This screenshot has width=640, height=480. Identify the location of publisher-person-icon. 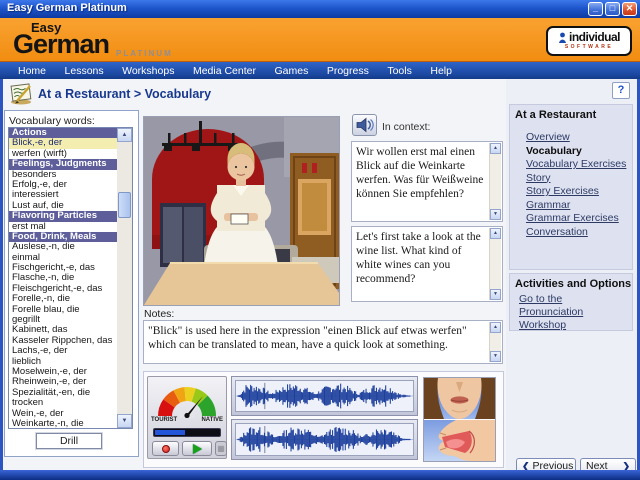
(562, 37).